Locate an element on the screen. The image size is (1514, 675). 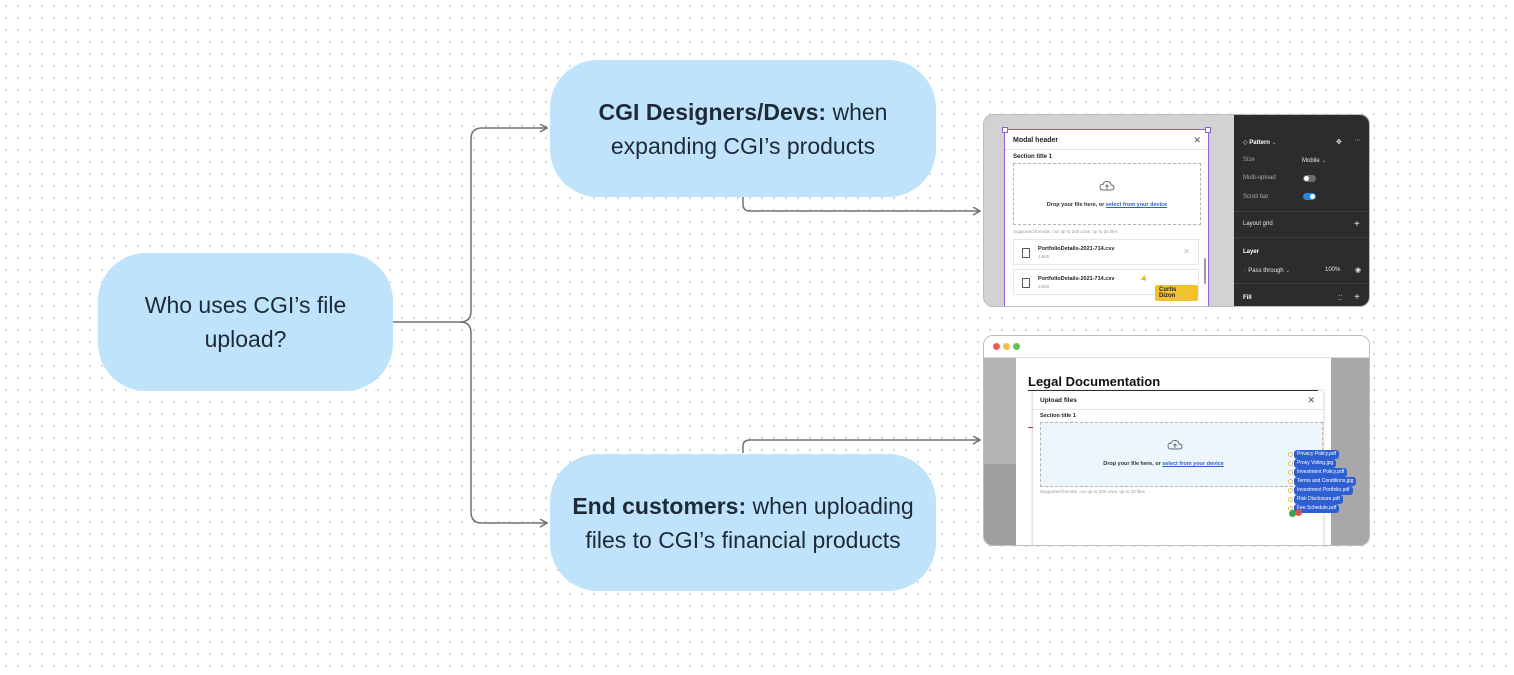
blend-icon: ◌ is located at coordinates (1245, 271).